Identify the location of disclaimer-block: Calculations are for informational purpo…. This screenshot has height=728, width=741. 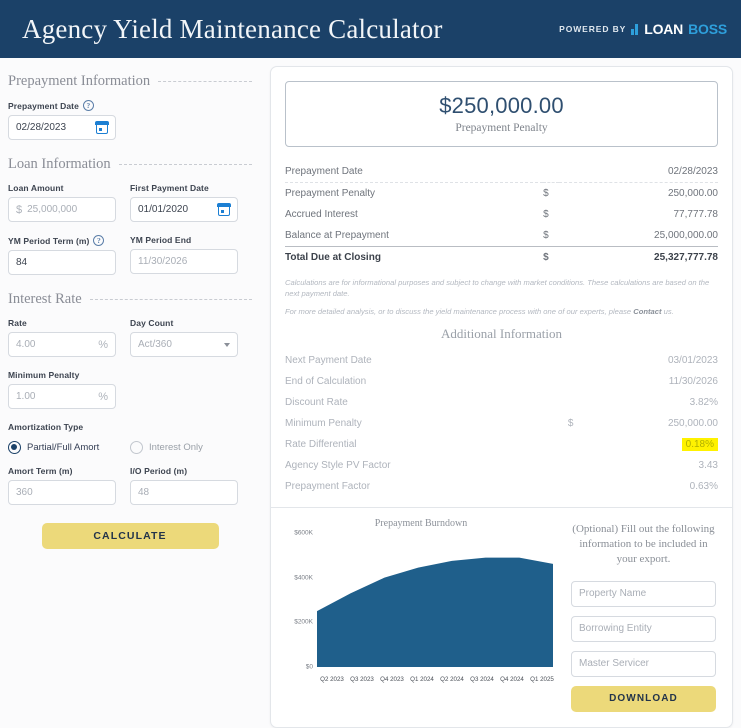
(501, 300).